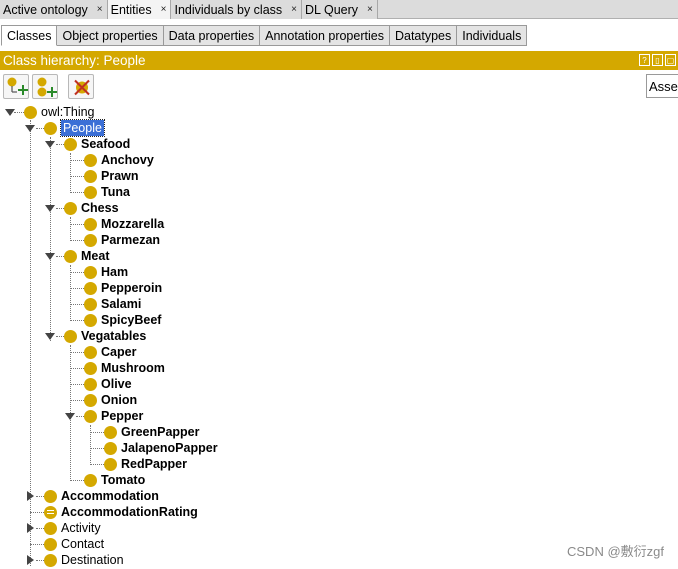 This screenshot has height=569, width=678. I want to click on split-icon: ▯, so click(657, 60).